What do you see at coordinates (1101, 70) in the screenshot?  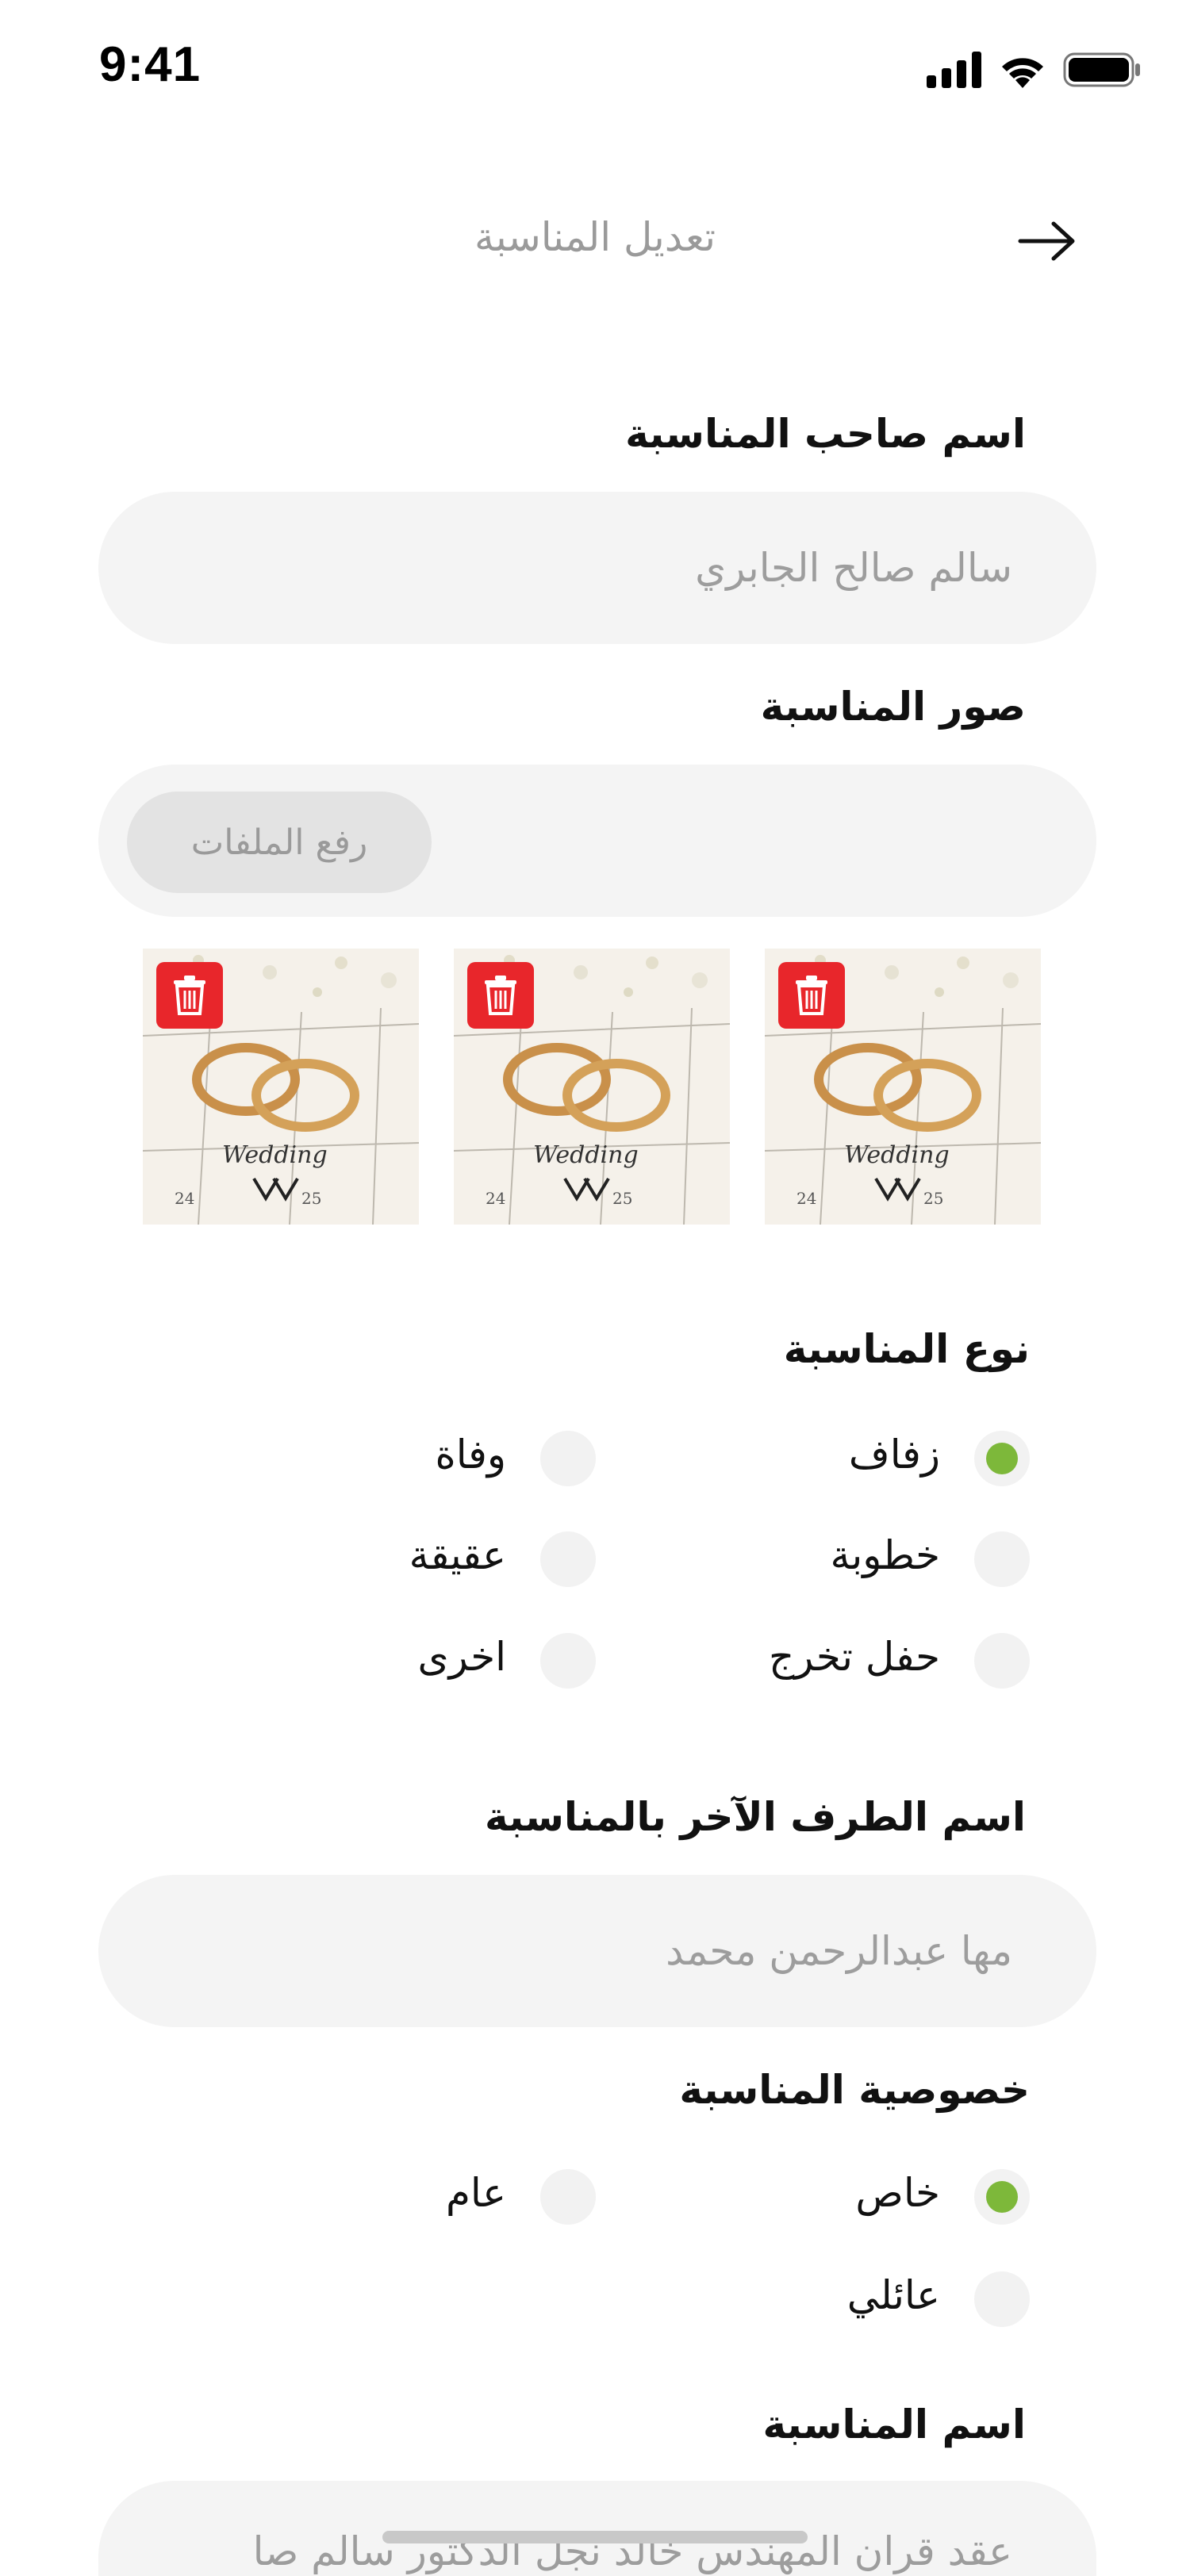 I see `battery-icon` at bounding box center [1101, 70].